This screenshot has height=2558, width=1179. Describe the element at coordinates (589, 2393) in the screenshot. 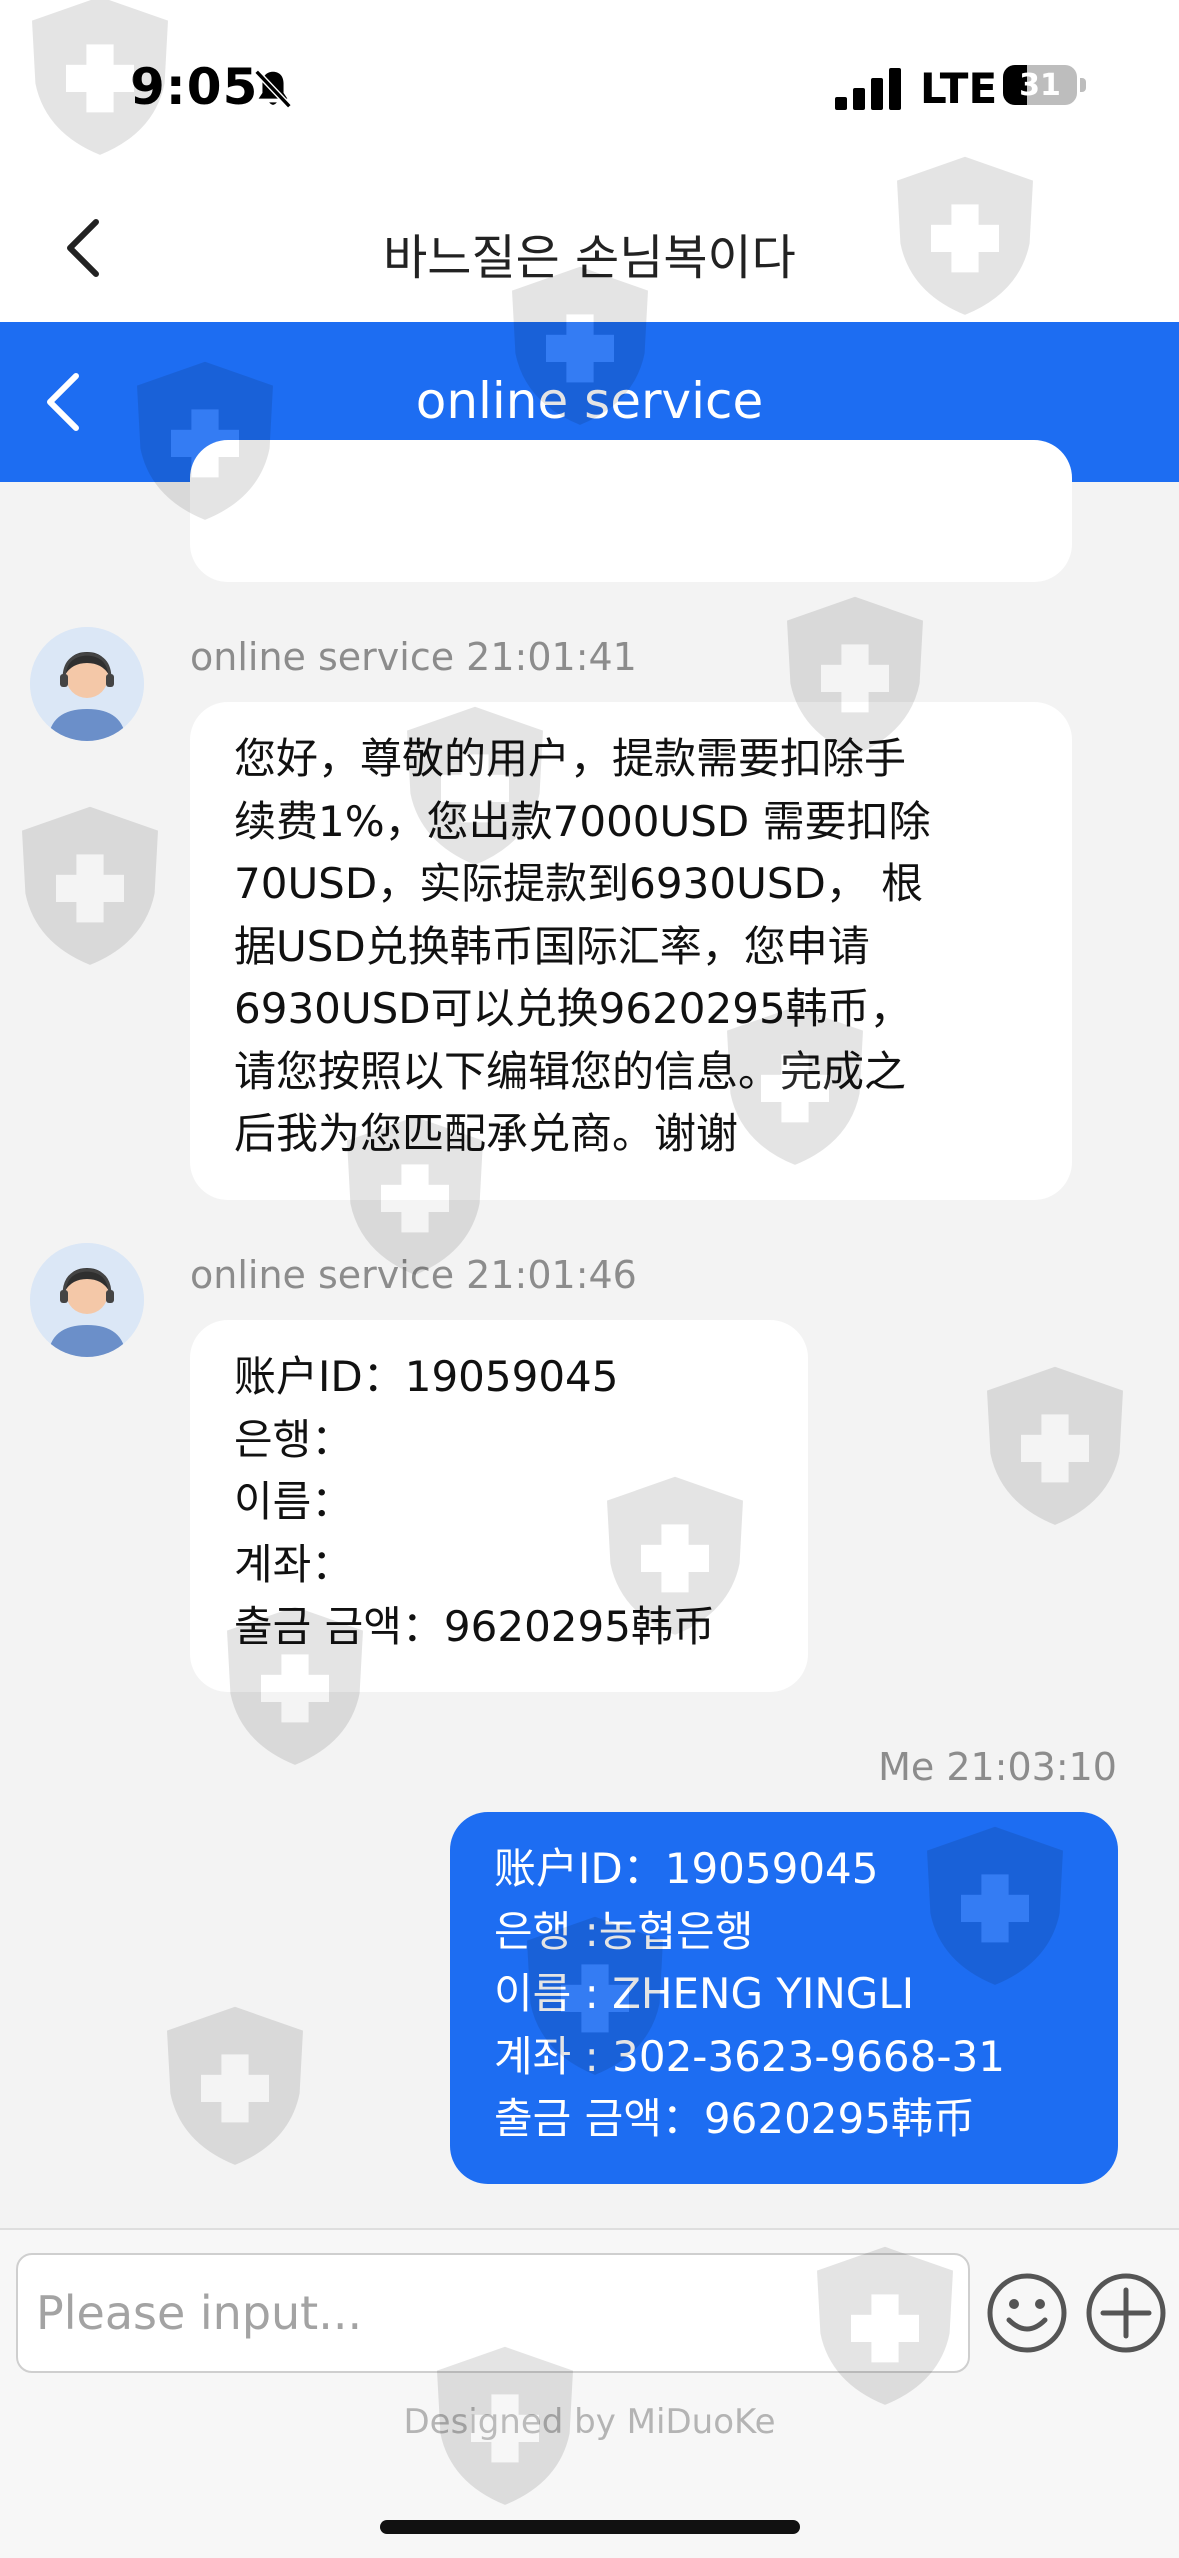

I see `input-bar: Designed by MiDuoKe` at that location.